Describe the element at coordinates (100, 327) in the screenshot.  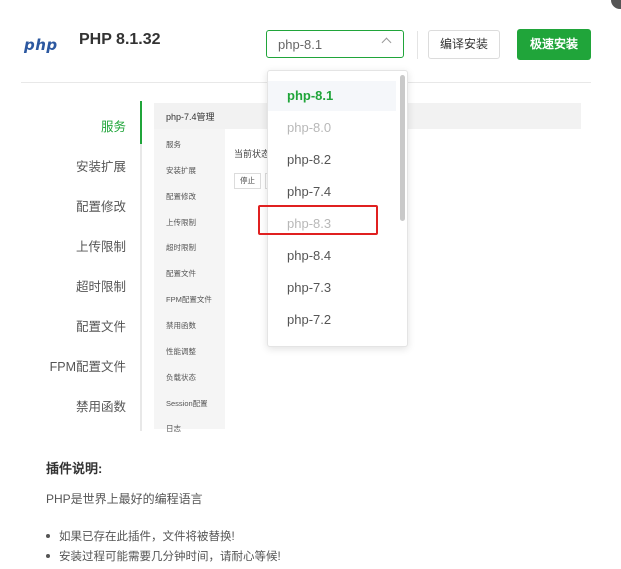
I see `menu-item-config-file: 配置文件` at that location.